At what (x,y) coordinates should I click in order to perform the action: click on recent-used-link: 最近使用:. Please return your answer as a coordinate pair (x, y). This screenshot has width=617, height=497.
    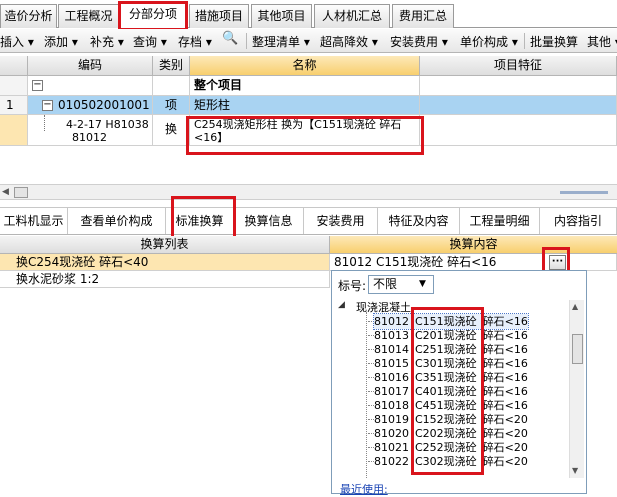
    Looking at the image, I should click on (364, 489).